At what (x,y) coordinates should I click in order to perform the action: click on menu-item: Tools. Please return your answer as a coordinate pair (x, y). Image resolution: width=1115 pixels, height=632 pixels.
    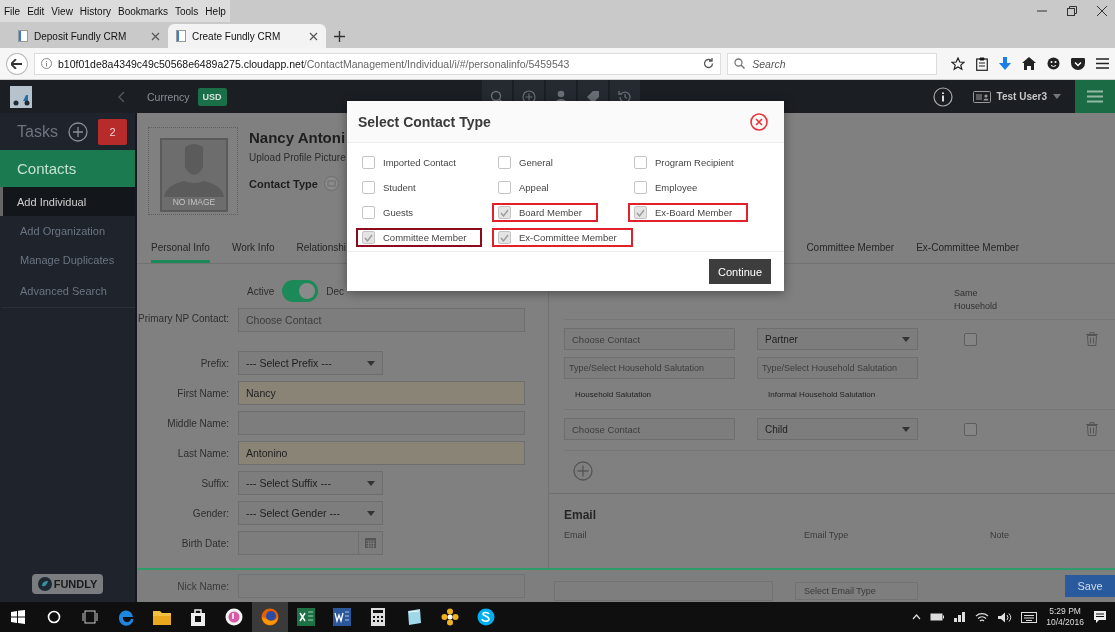
    Looking at the image, I should click on (187, 11).